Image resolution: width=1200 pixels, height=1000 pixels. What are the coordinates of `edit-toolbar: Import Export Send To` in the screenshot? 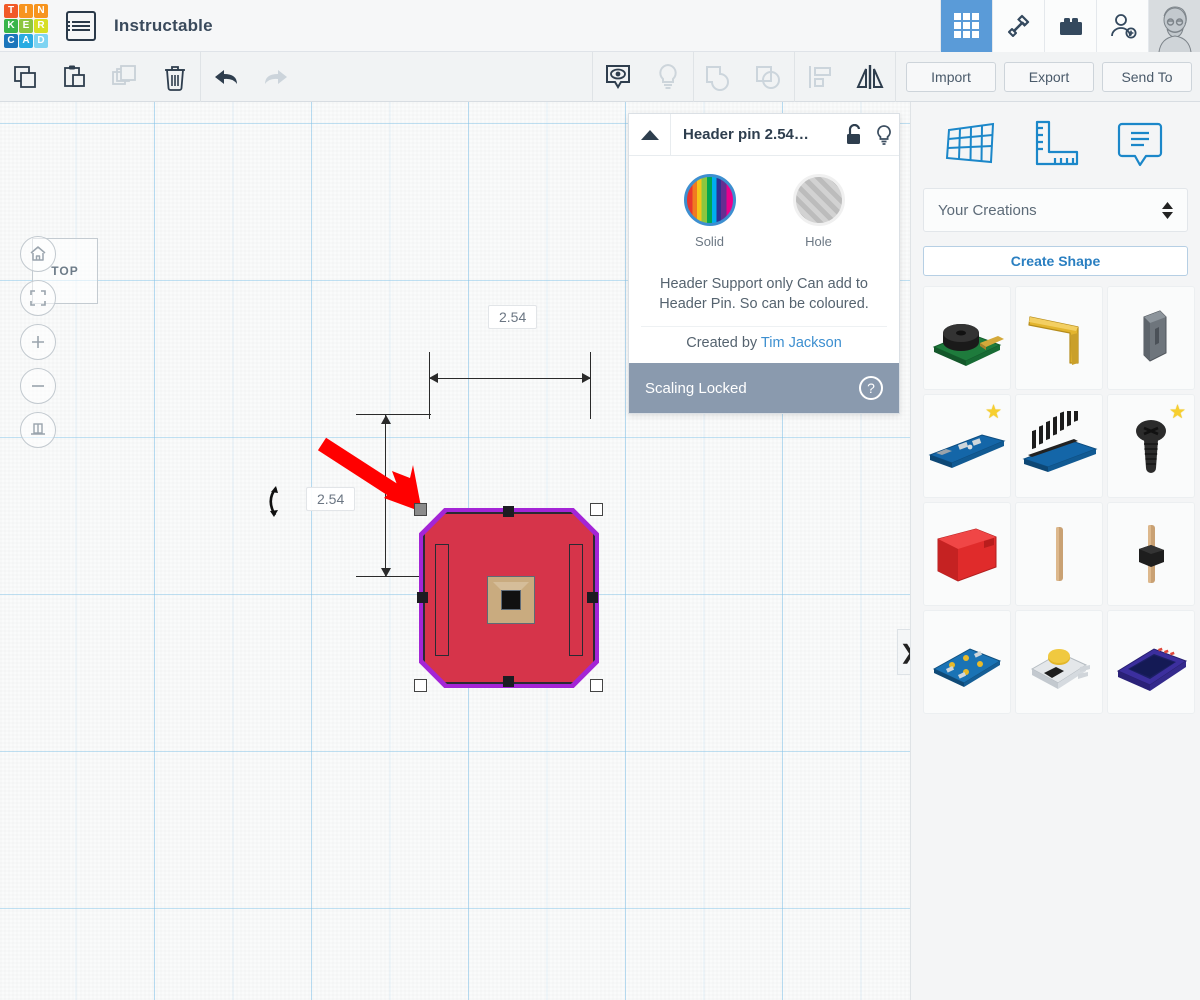 It's located at (600, 76).